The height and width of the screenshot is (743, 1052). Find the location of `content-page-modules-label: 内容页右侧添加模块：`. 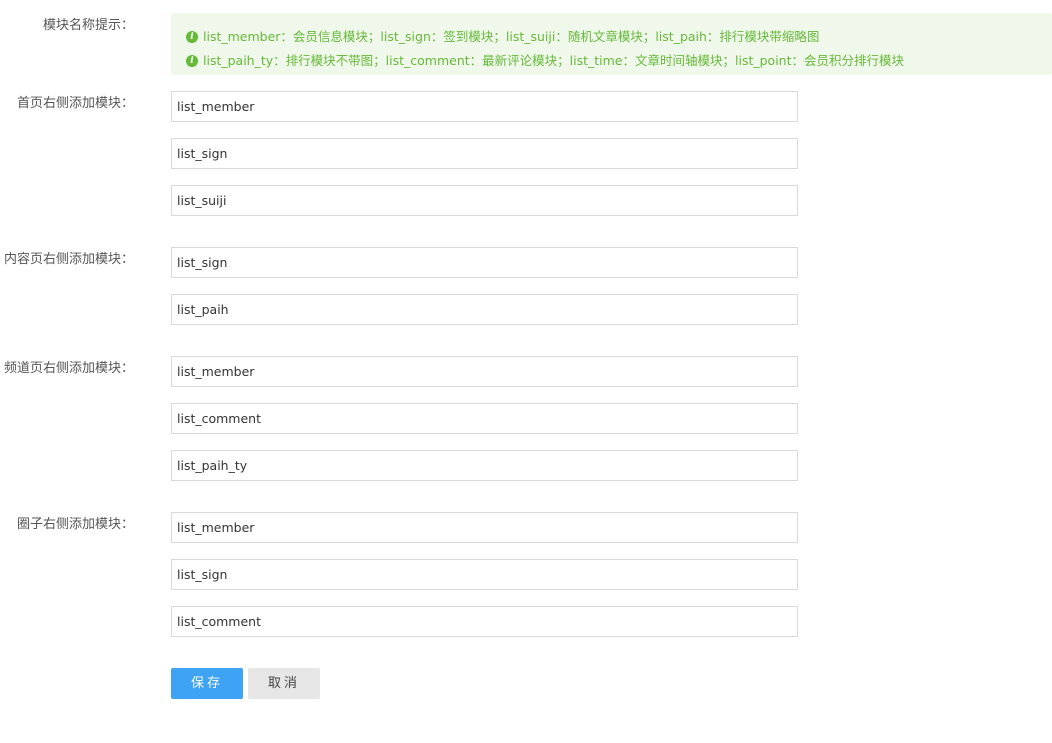

content-page-modules-label: 内容页右侧添加模块： is located at coordinates (68, 259).